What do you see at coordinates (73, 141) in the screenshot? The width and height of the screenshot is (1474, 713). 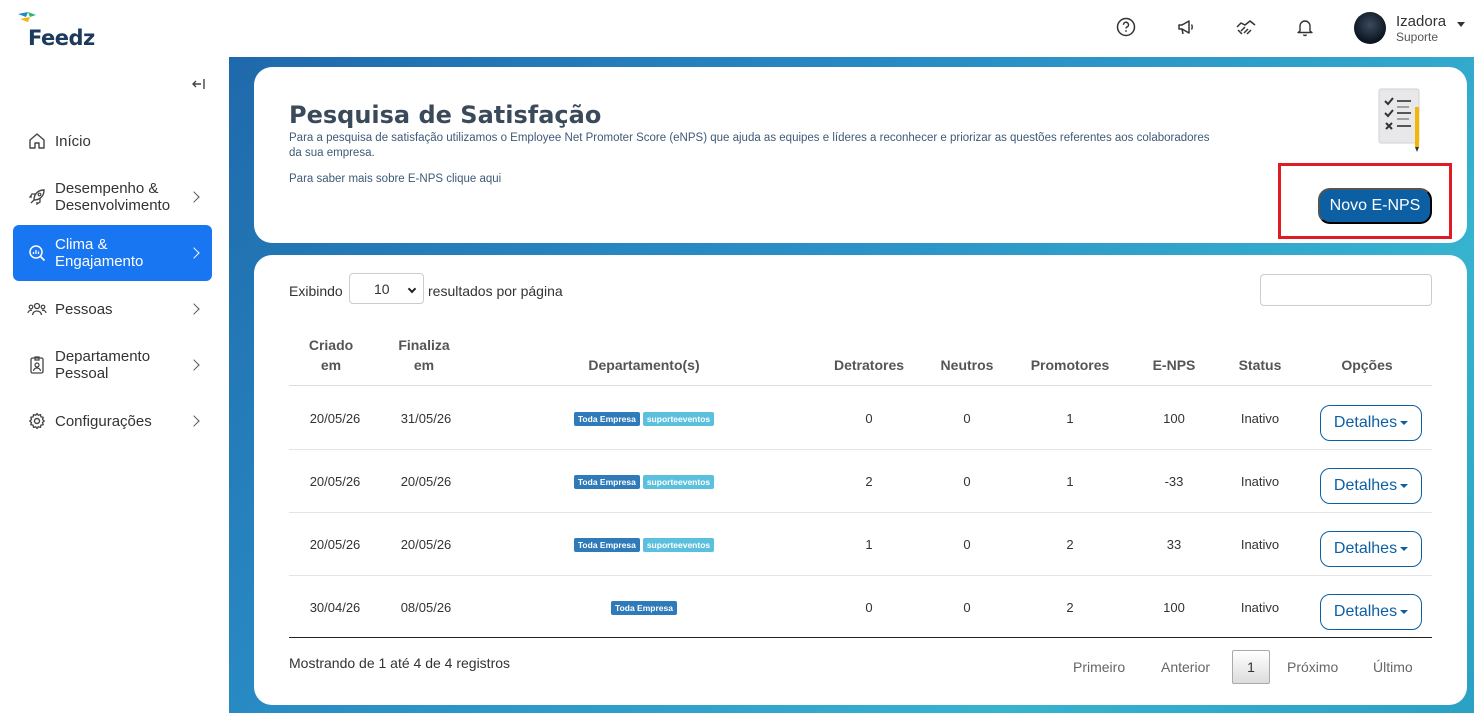 I see `sidebar-item-label: Início` at bounding box center [73, 141].